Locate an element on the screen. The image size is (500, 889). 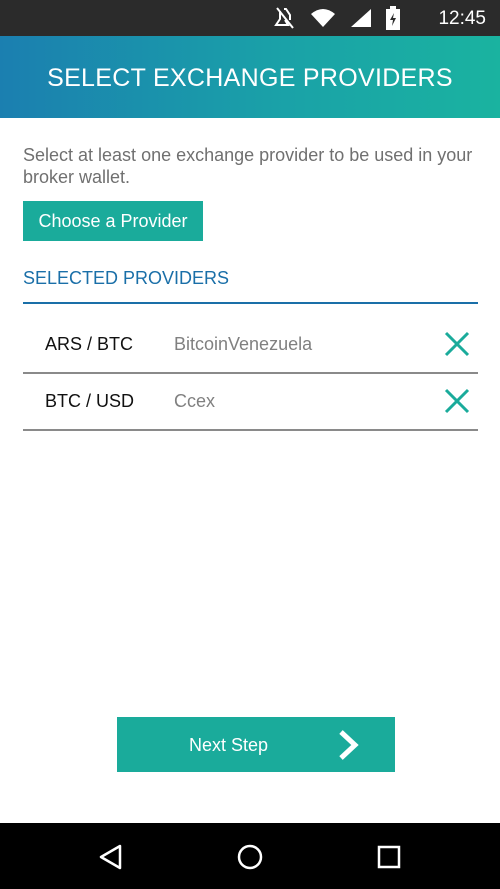
section-title: SELECTED PROVIDERS is located at coordinates (126, 278).